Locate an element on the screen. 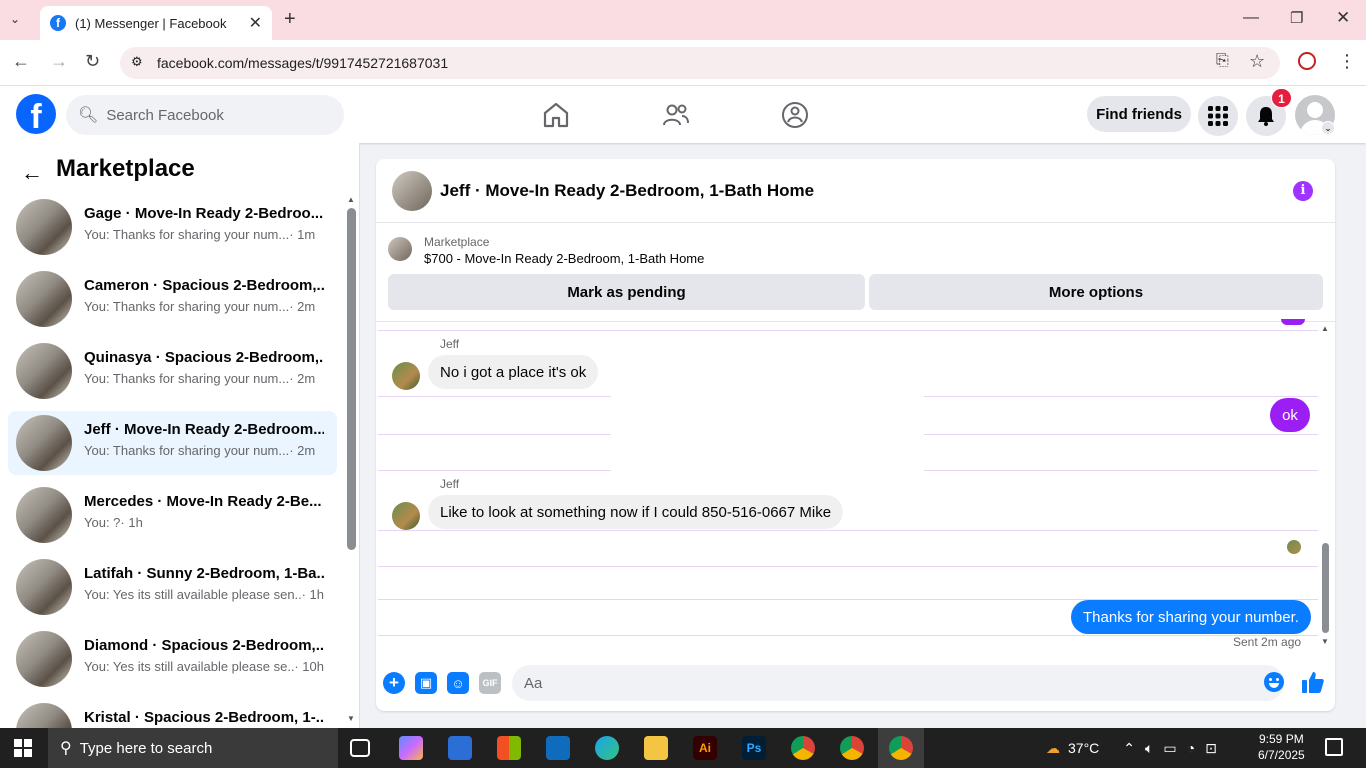 The width and height of the screenshot is (1366, 768). battery-icon: ▭ is located at coordinates (1169, 748).